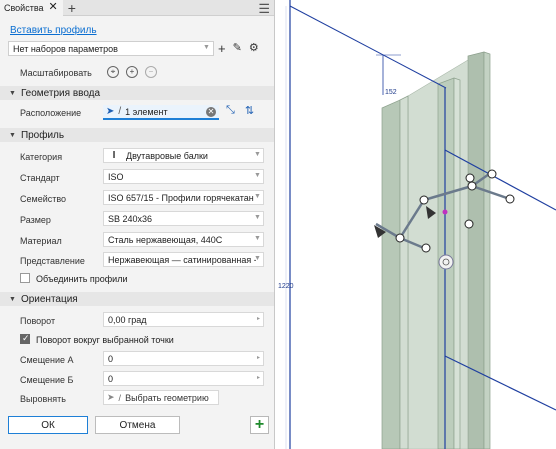 The width and height of the screenshot is (556, 449). I want to click on material-dropdown: Сталь нержавеющая, 440C ▼, so click(183, 239).